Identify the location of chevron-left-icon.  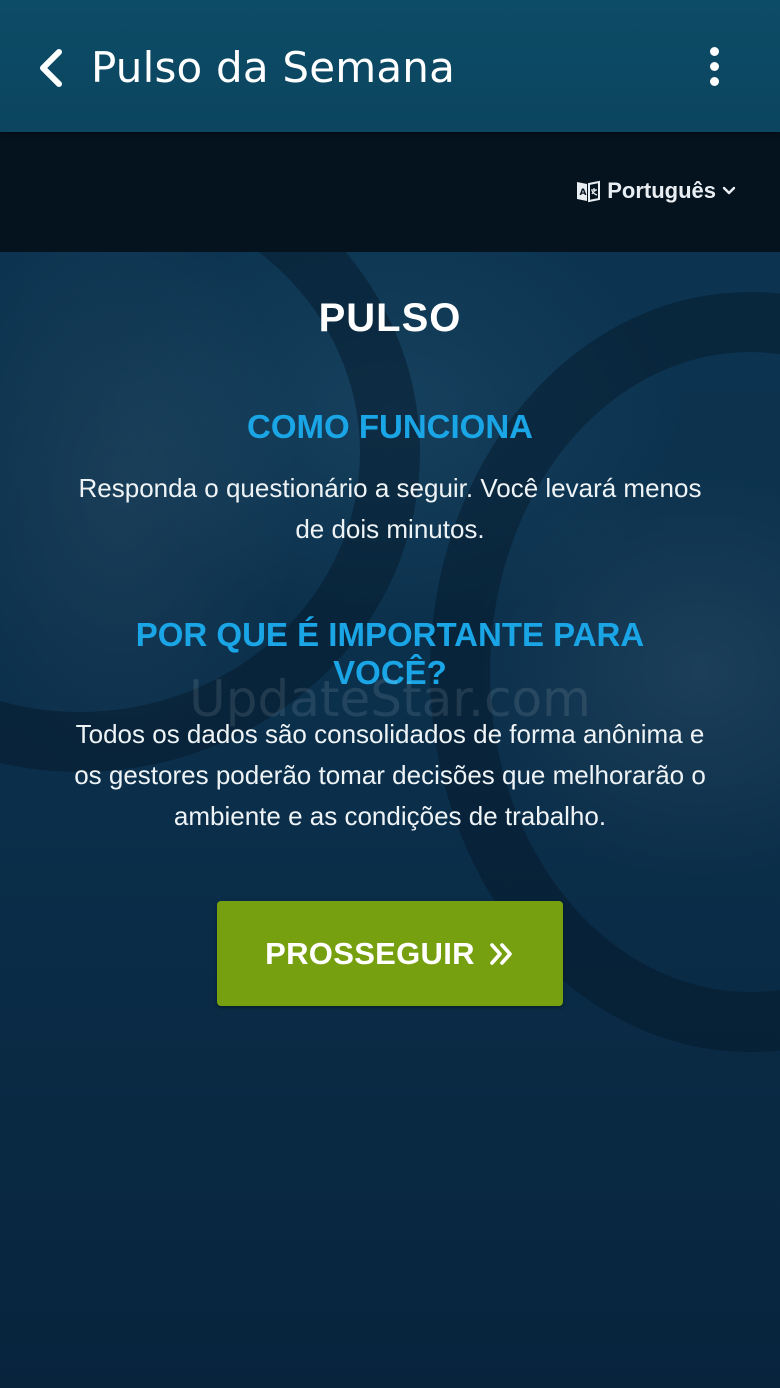
(51, 68).